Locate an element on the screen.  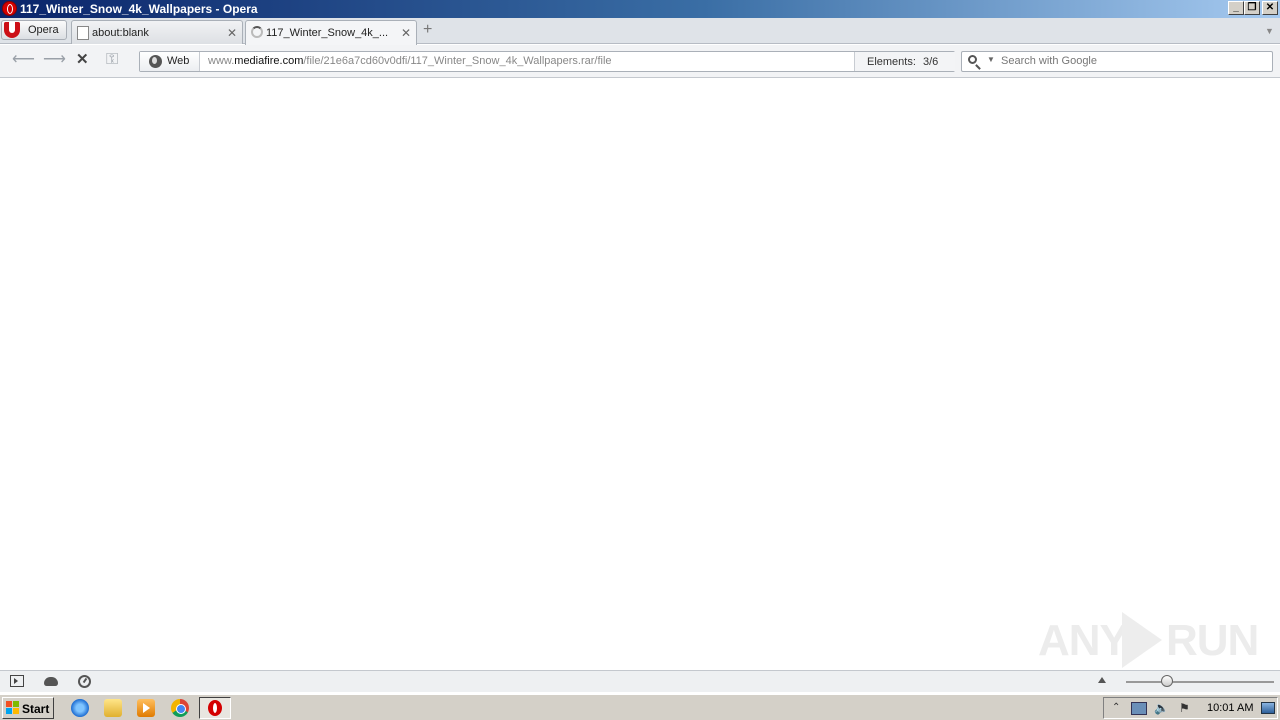
internet-explorer-icon is located at coordinates (80, 708).